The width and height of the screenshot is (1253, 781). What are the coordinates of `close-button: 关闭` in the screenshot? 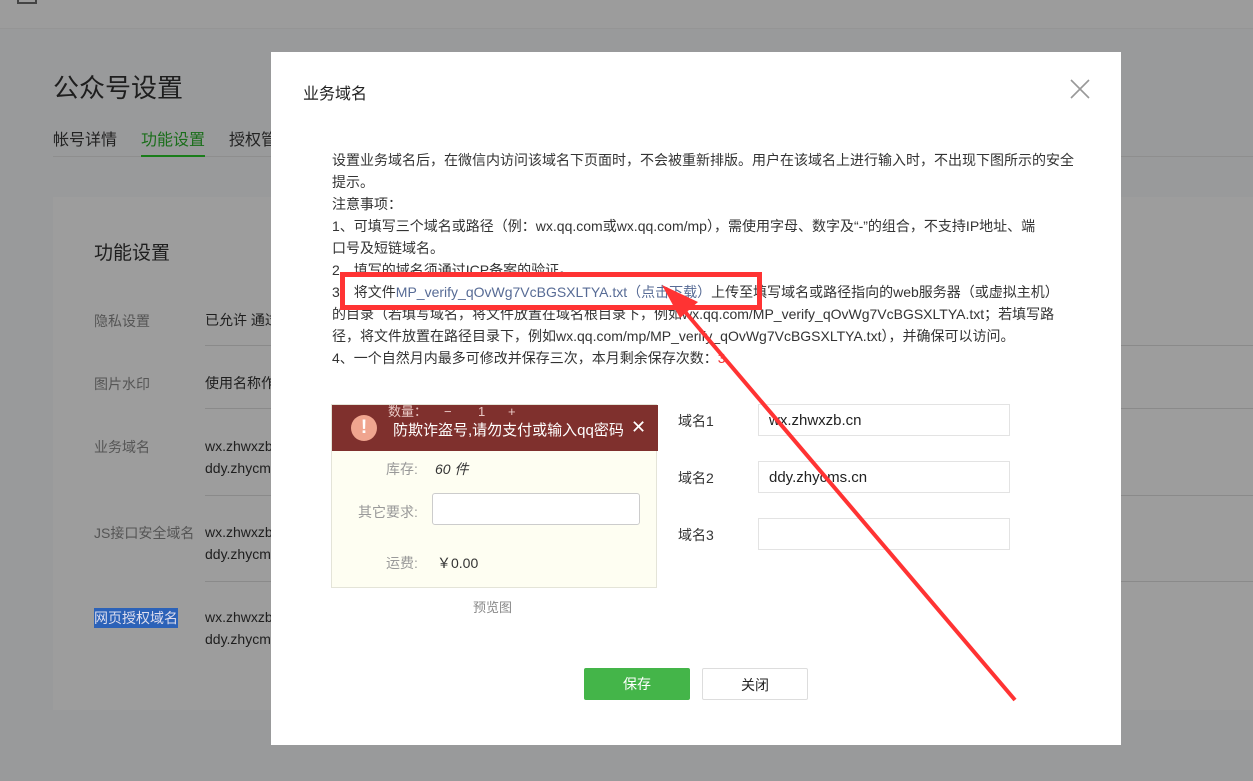 It's located at (755, 684).